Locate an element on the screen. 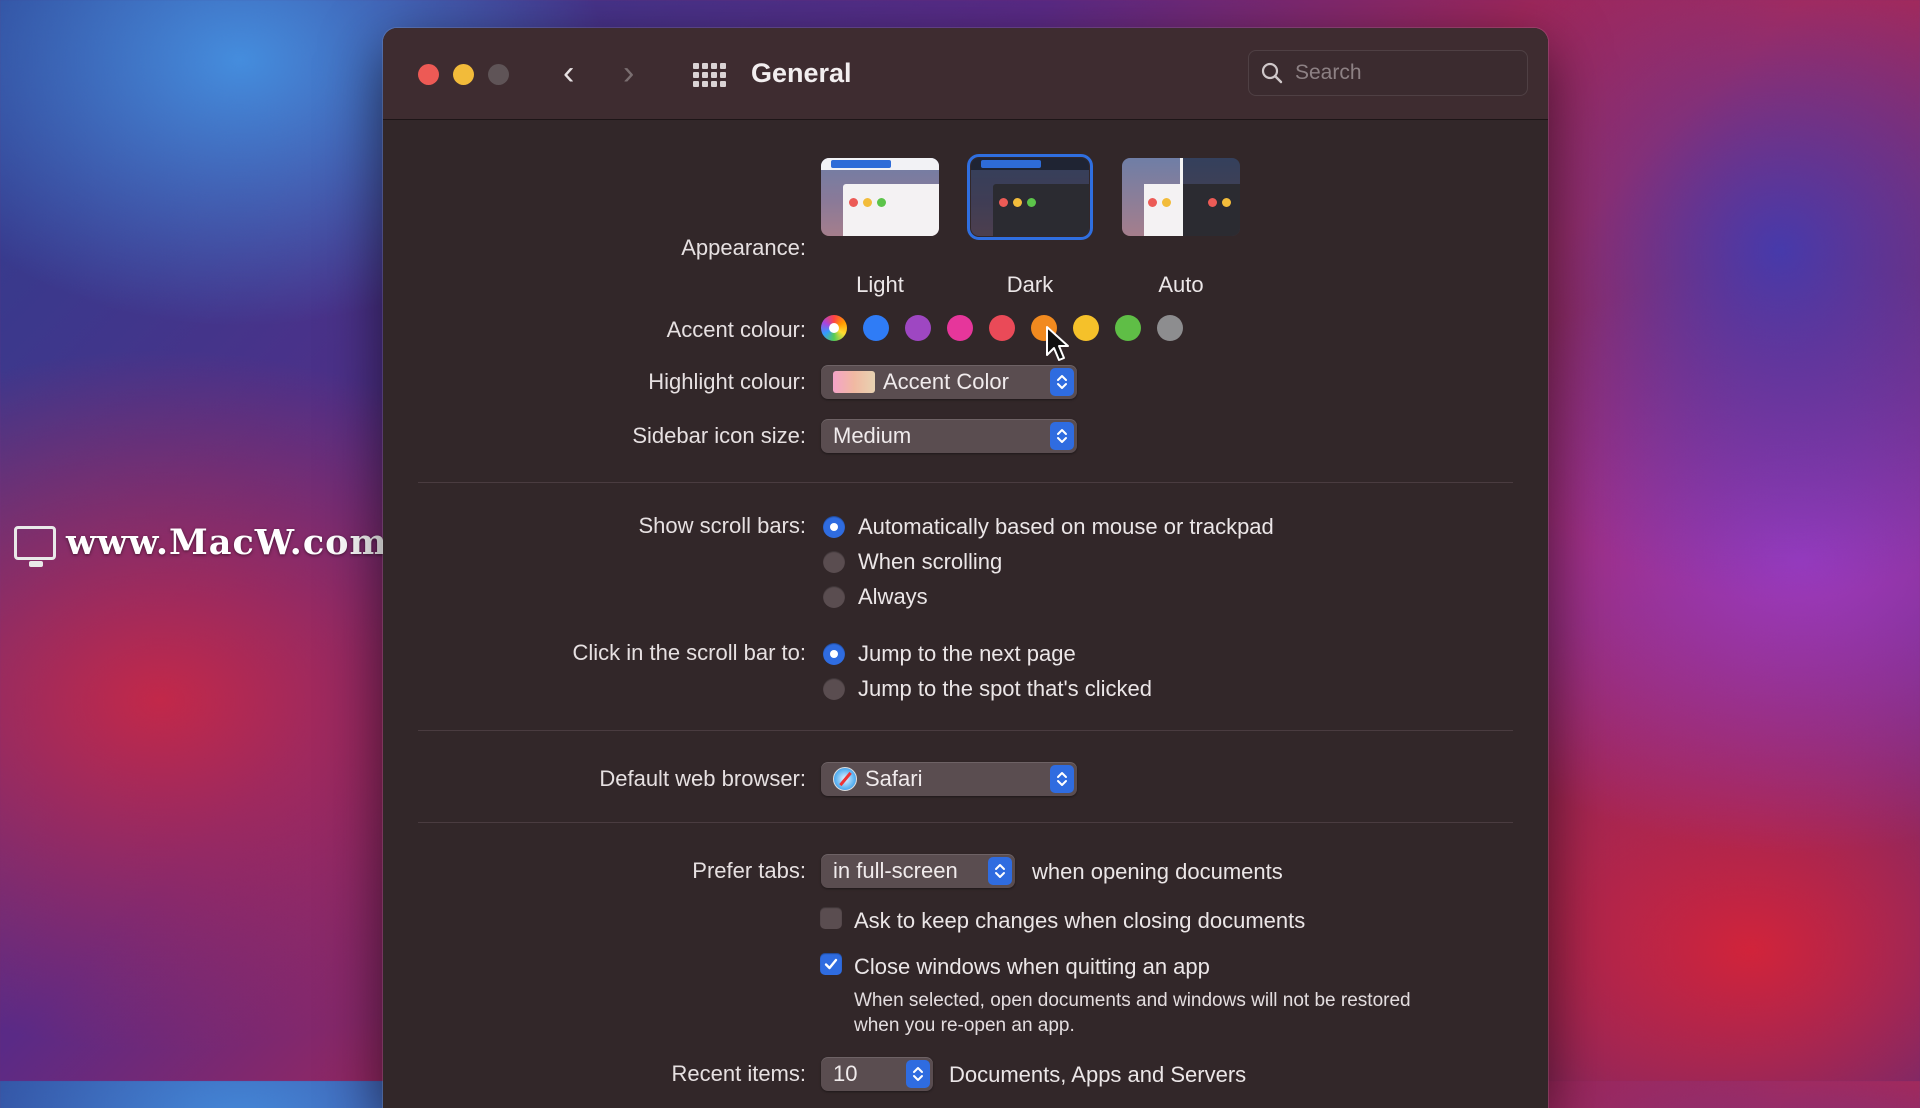 The width and height of the screenshot is (1920, 1108). safari-icon is located at coordinates (845, 779).